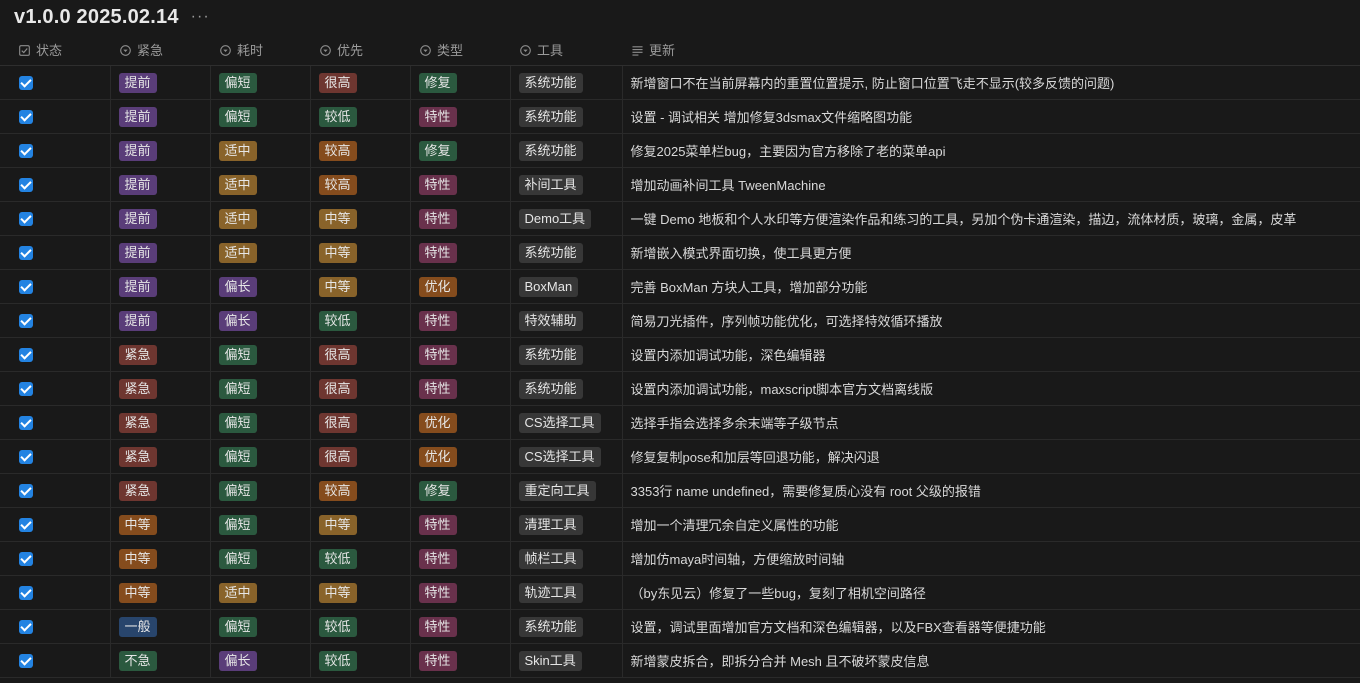 The width and height of the screenshot is (1360, 683). Describe the element at coordinates (566, 50) in the screenshot. I see `column-header: 工具` at that location.